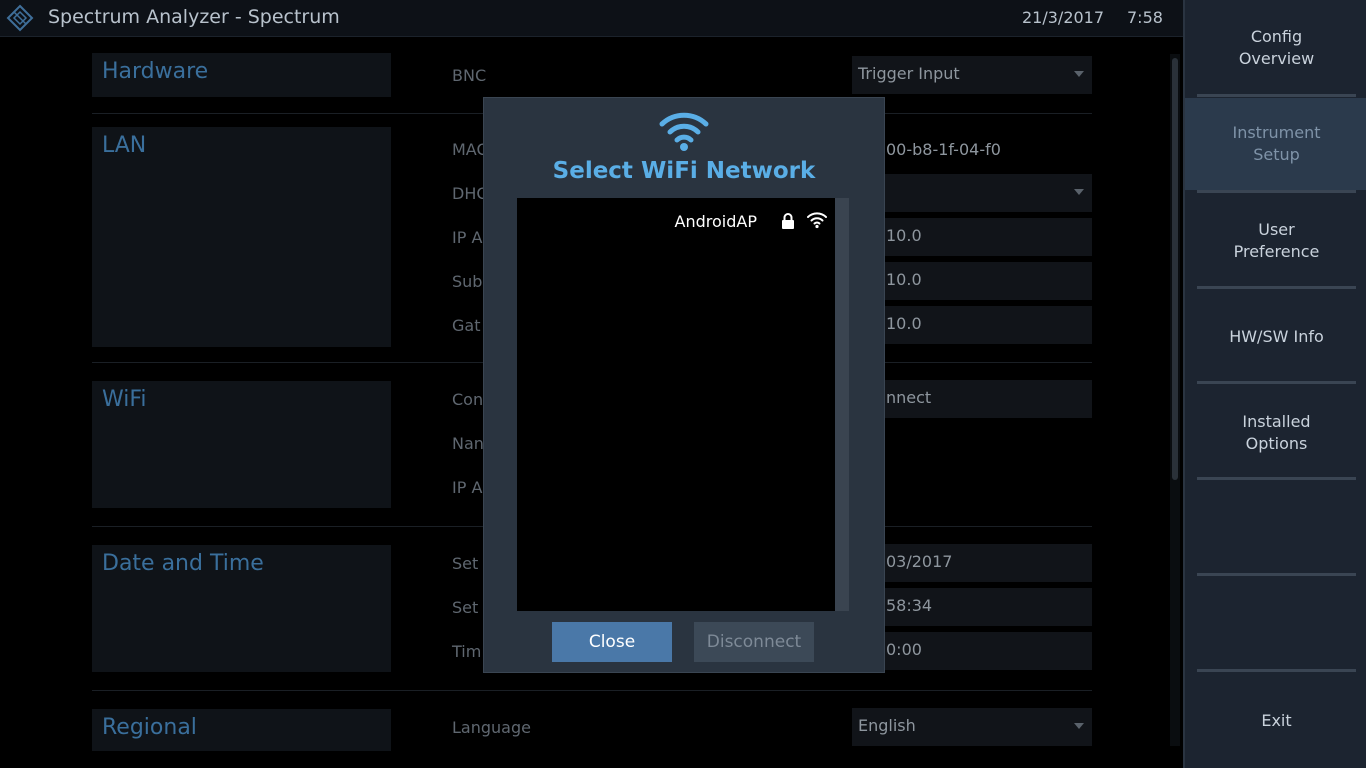  Describe the element at coordinates (972, 281) in the screenshot. I see `subnet-field: 10.0` at that location.